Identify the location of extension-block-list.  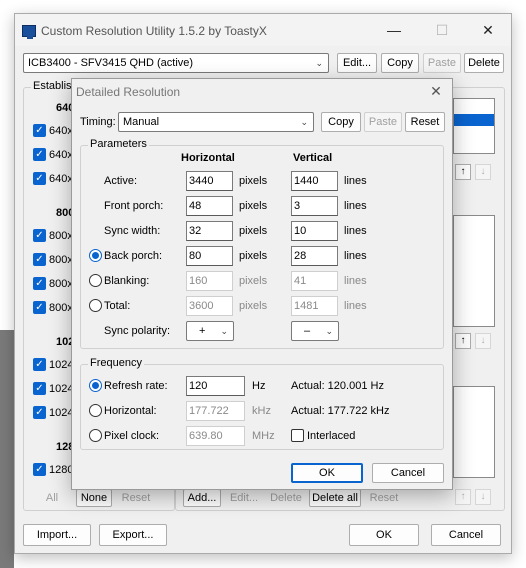
(474, 432).